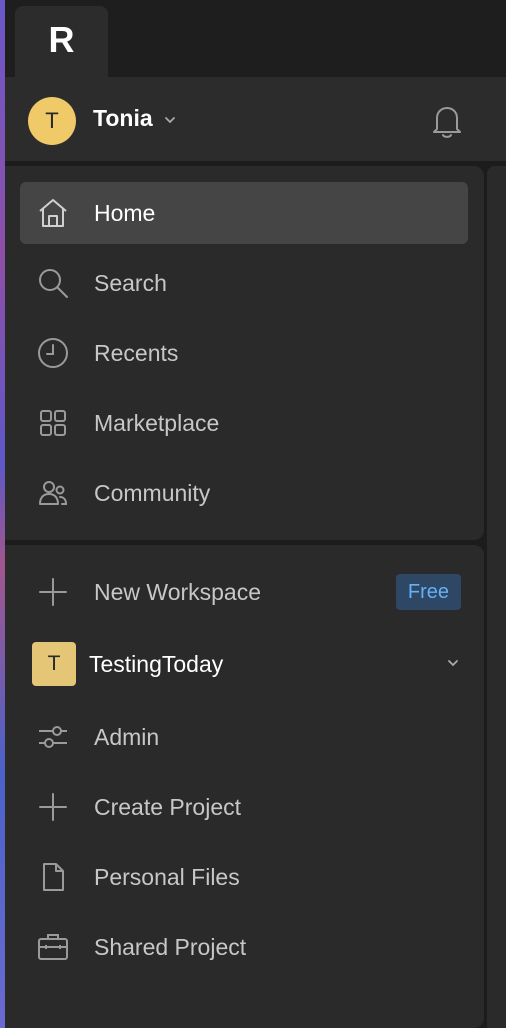 The width and height of the screenshot is (506, 1028). What do you see at coordinates (255, 39) in the screenshot?
I see `tab-bar: R` at bounding box center [255, 39].